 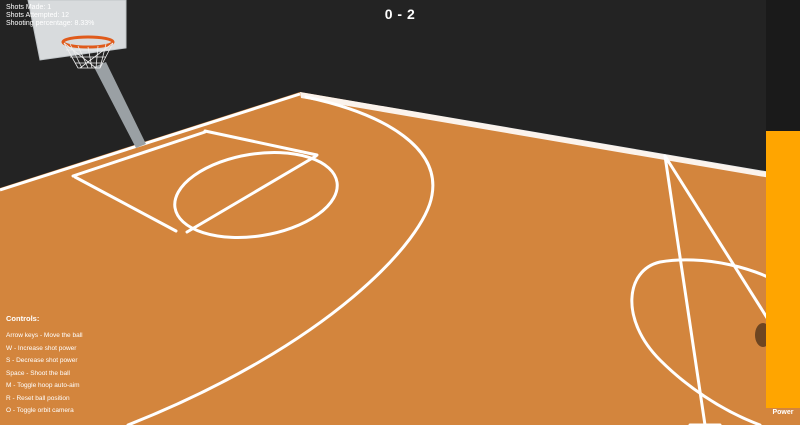 I want to click on control-item: Space - Shoot the ball, so click(x=38, y=373).